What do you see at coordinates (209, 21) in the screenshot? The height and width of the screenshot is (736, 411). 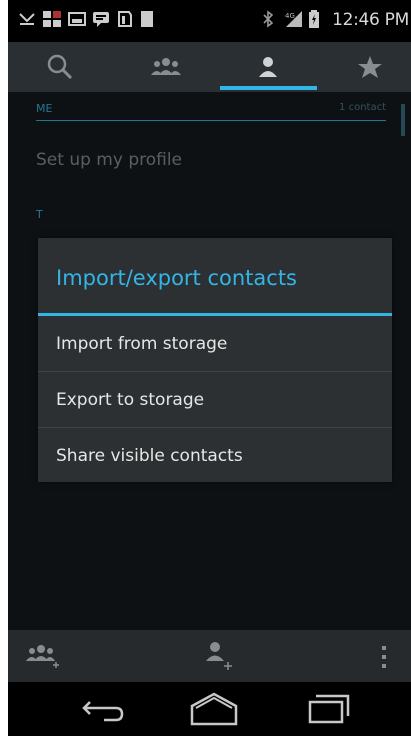 I see `status-bar: 4G 12:46 PM` at bounding box center [209, 21].